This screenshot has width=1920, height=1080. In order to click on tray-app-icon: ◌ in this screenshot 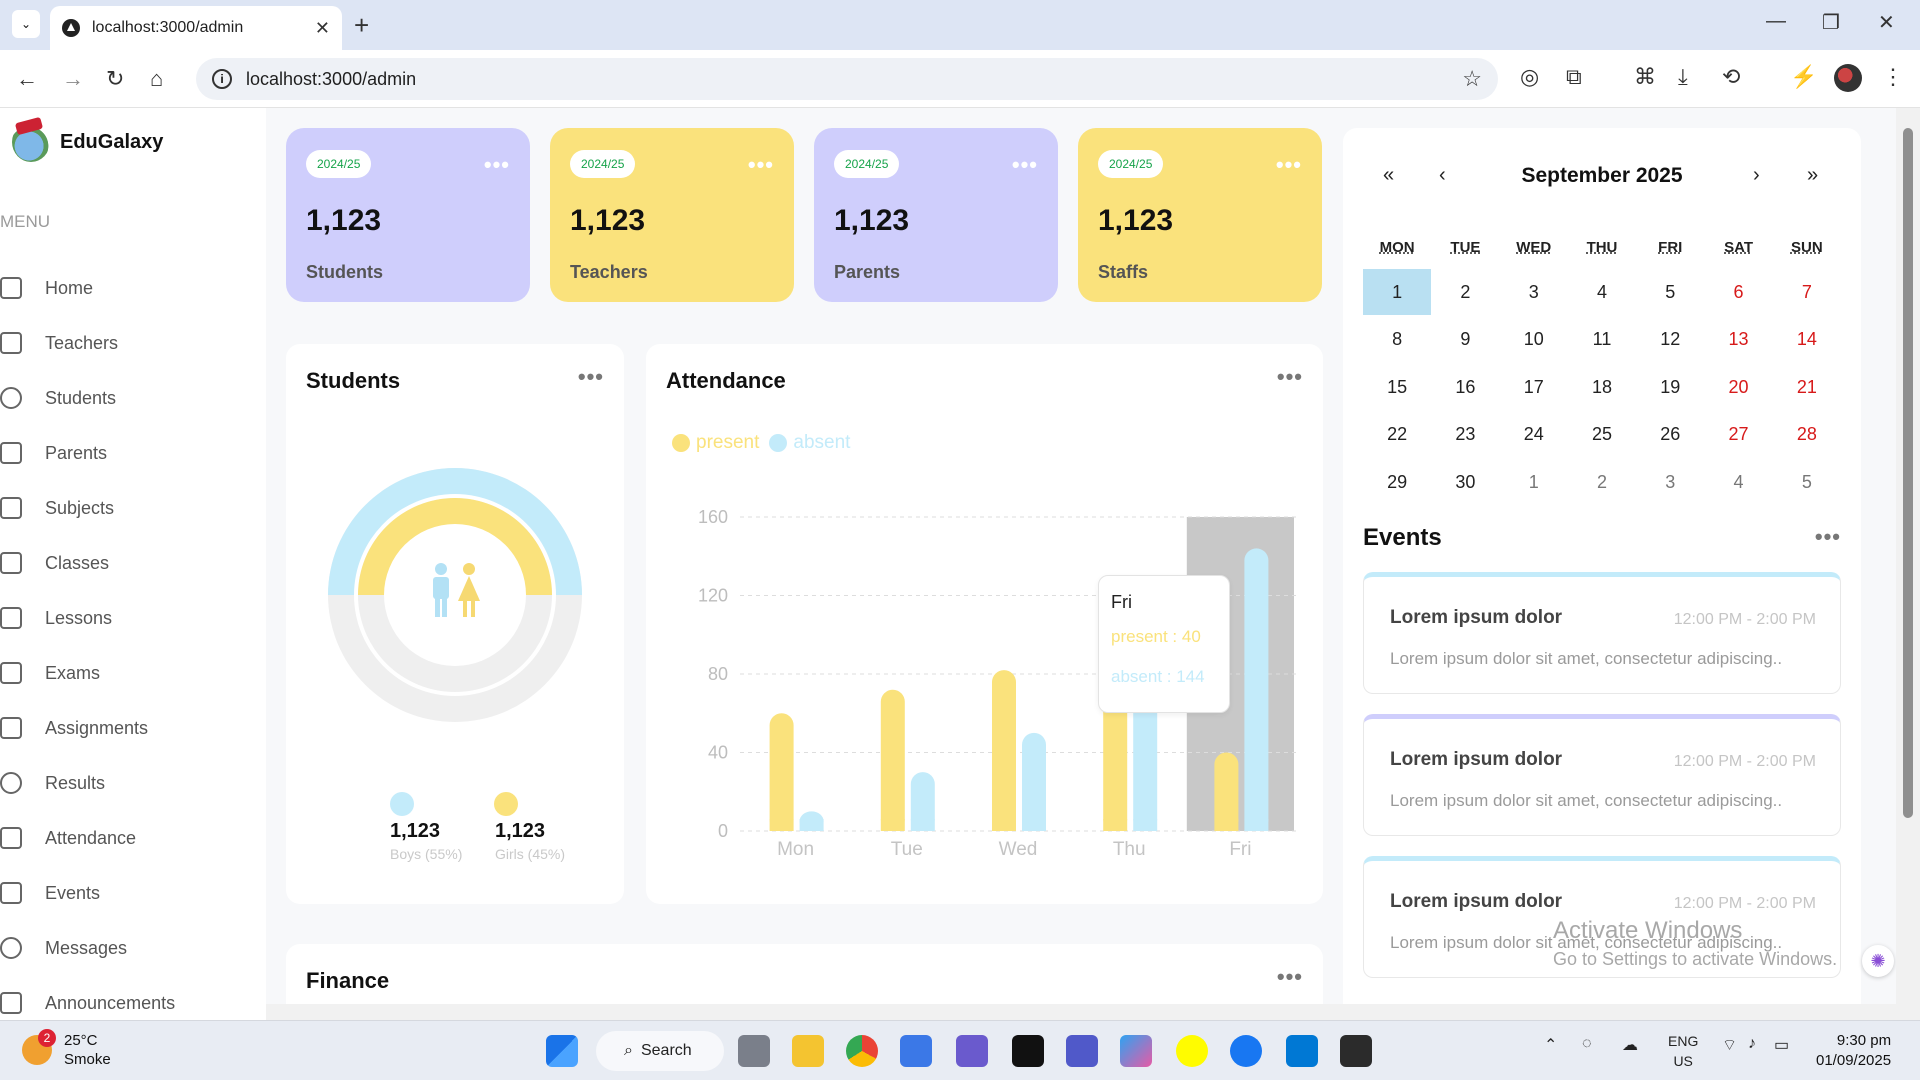, I will do `click(1587, 1044)`.